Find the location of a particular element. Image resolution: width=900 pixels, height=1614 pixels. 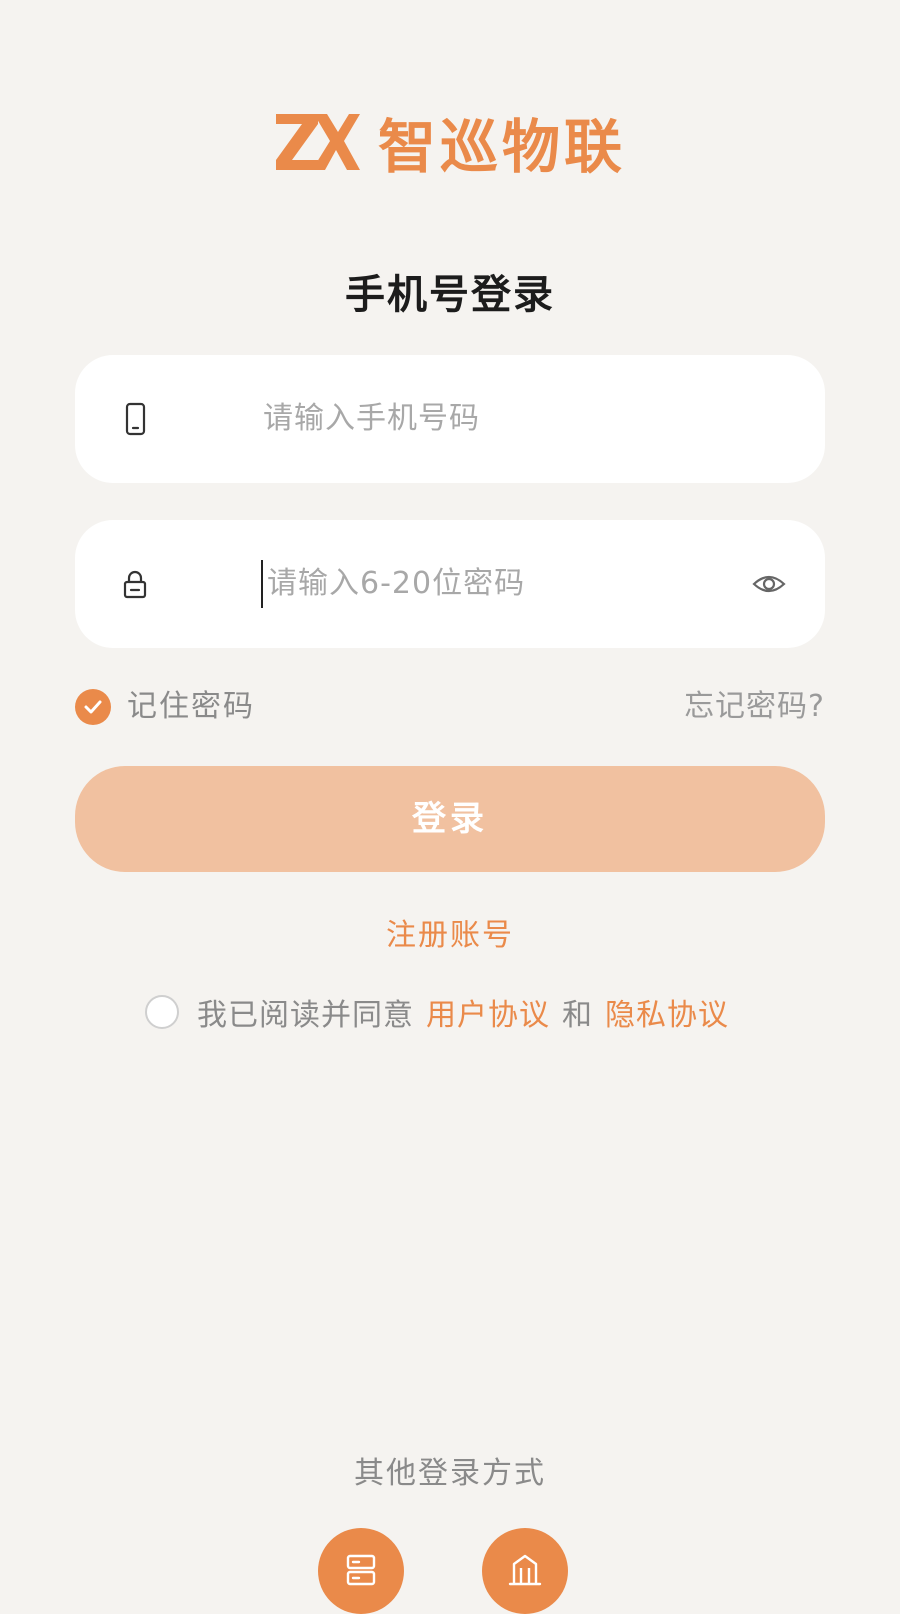

app-logo: 智巡物联 is located at coordinates (450, 142).